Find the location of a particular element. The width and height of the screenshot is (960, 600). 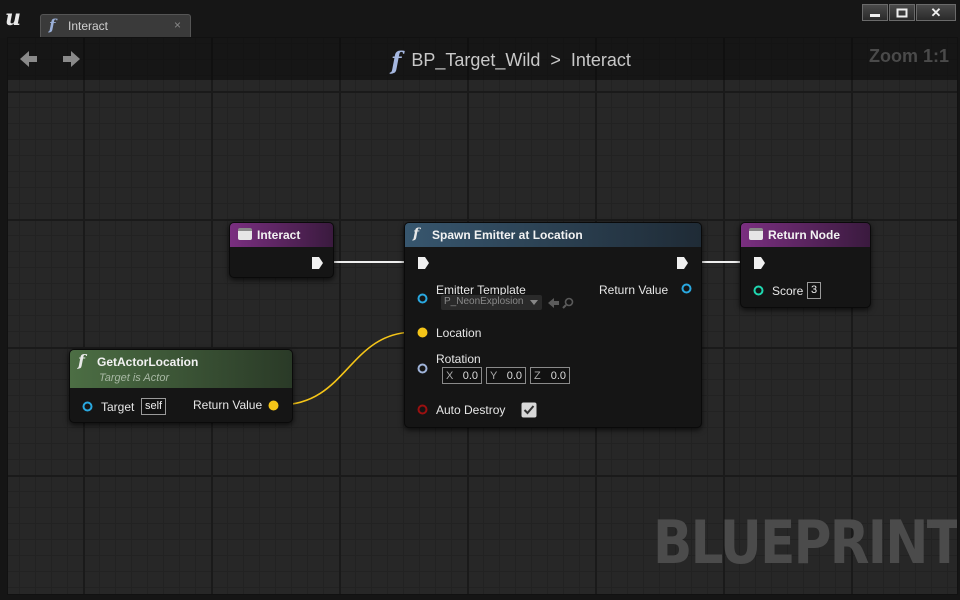

dropdown-arrow-icon is located at coordinates (534, 302).